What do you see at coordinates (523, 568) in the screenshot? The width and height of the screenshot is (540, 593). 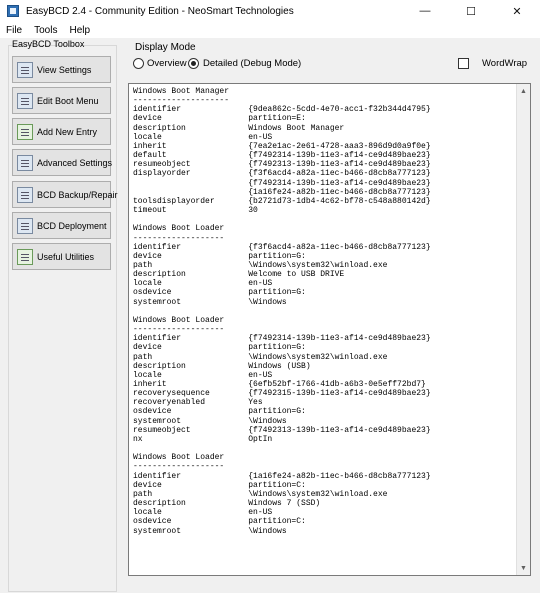 I see `scroll-down-icon: ▼` at bounding box center [523, 568].